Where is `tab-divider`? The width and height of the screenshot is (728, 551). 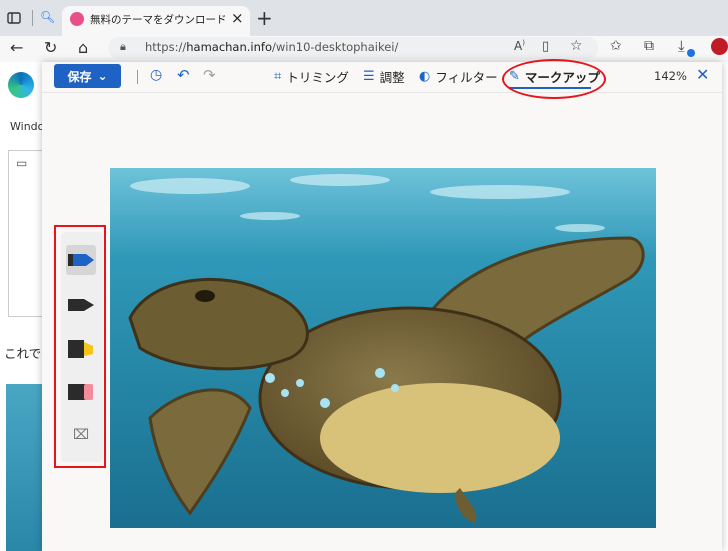 tab-divider is located at coordinates (32, 18).